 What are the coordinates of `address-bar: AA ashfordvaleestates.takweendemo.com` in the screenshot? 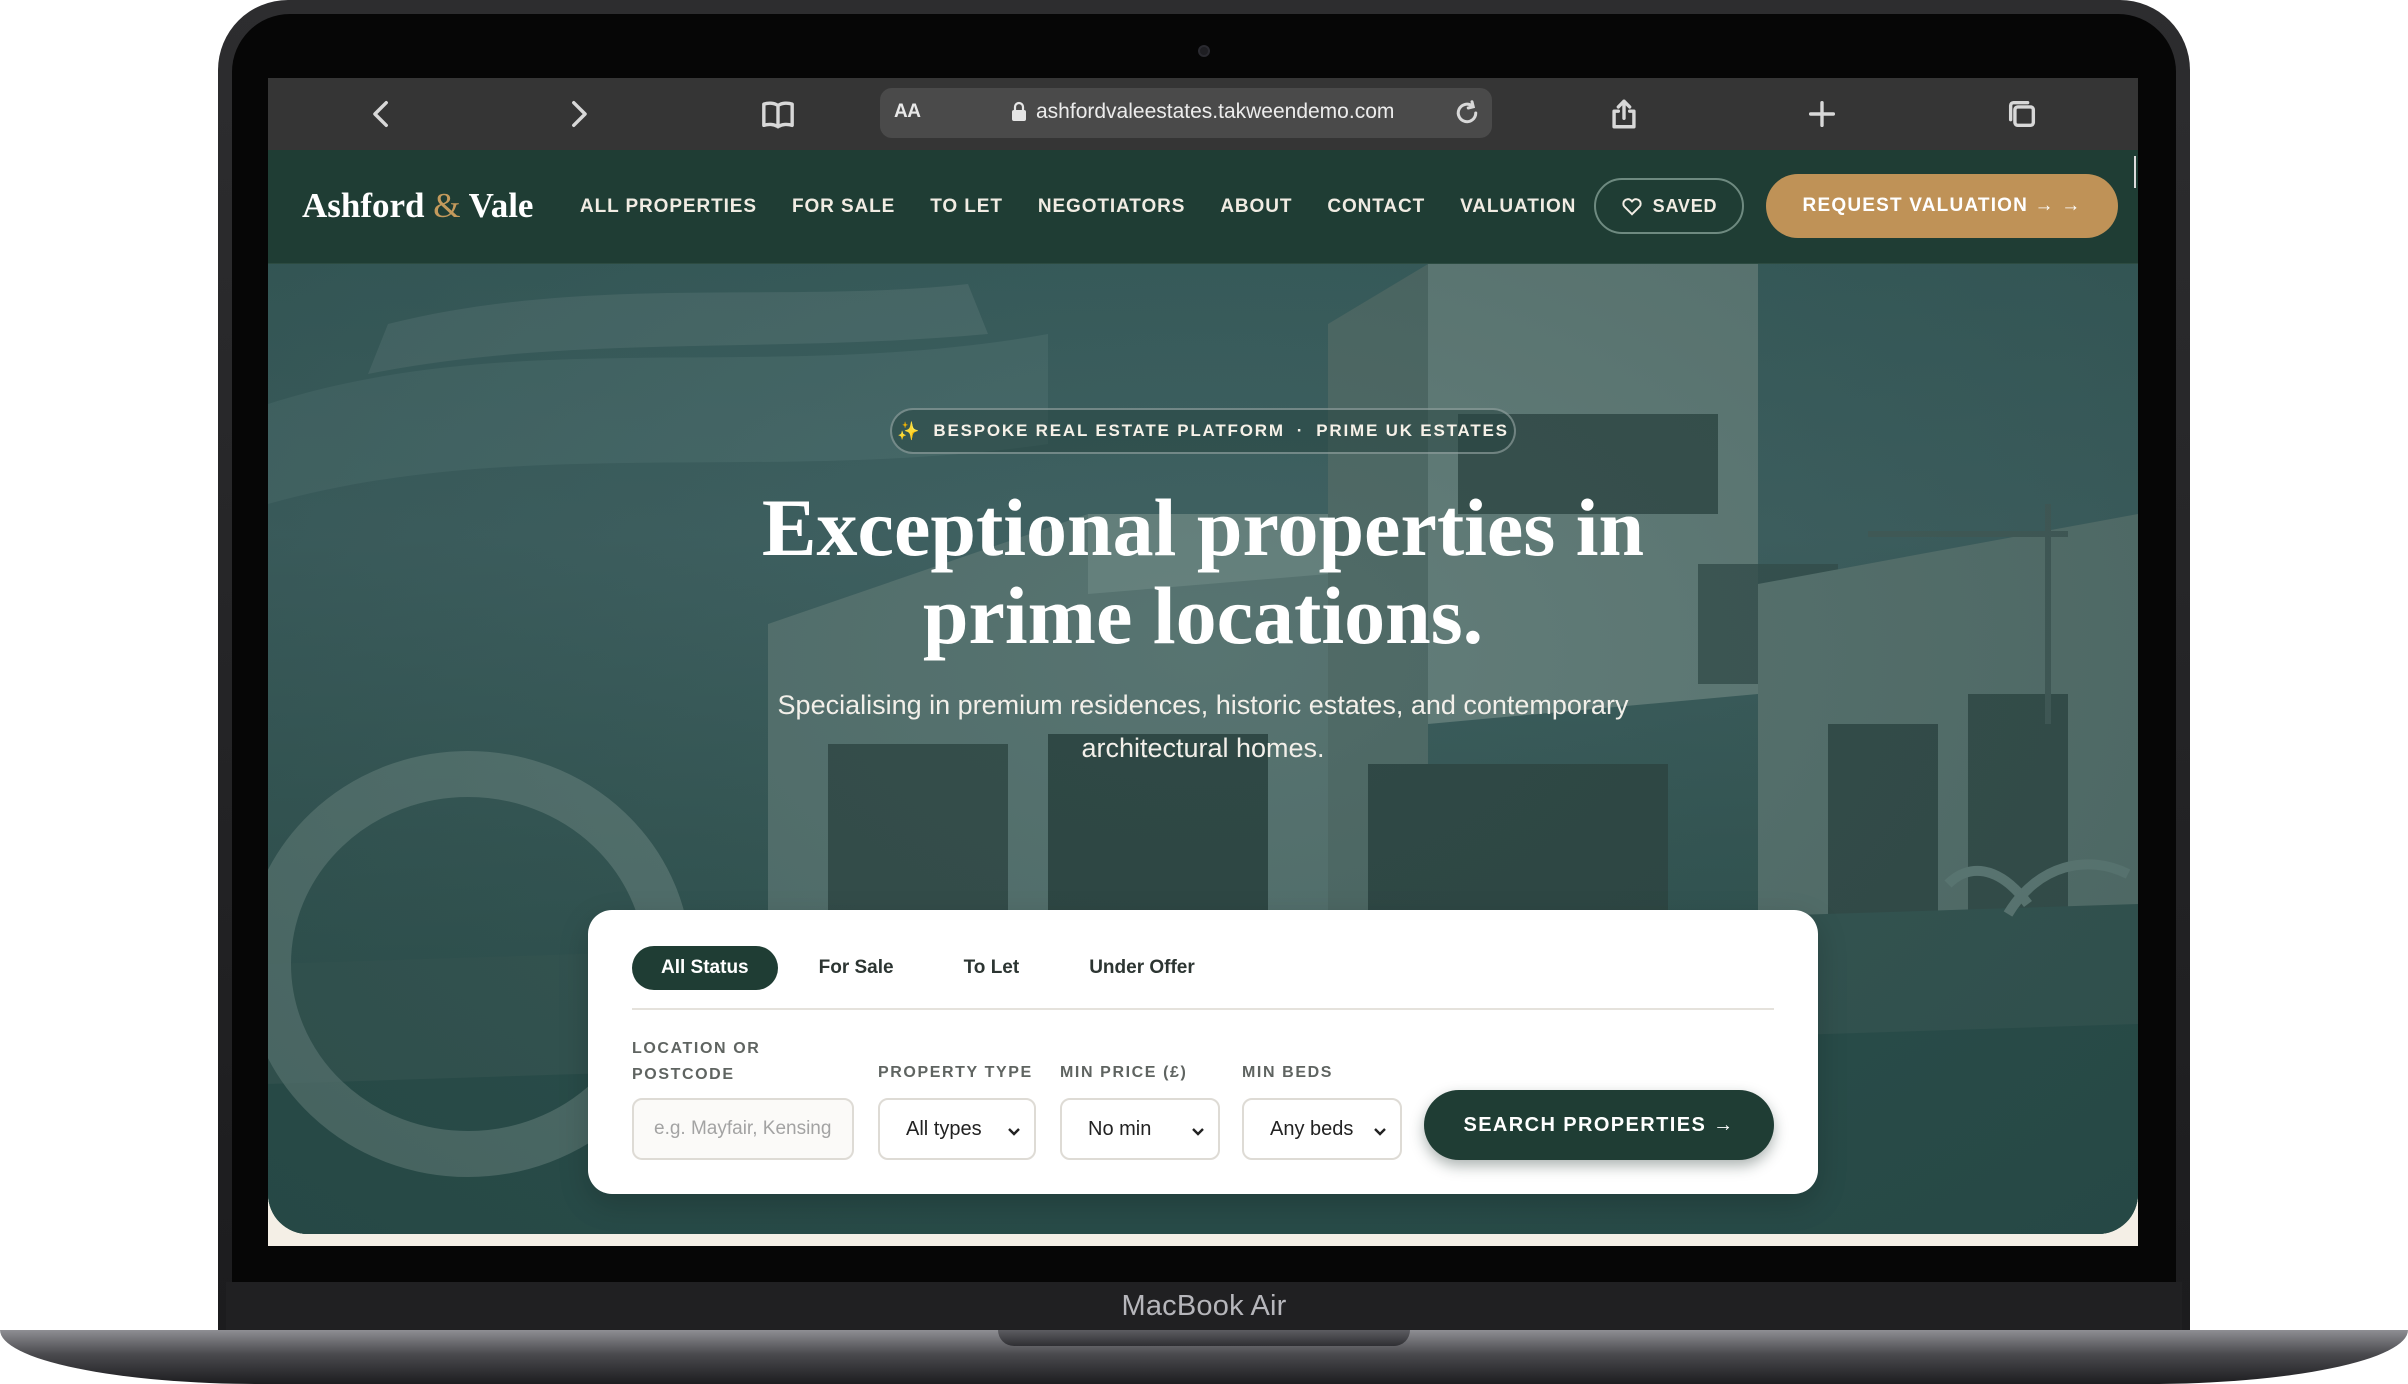 It's located at (1186, 113).